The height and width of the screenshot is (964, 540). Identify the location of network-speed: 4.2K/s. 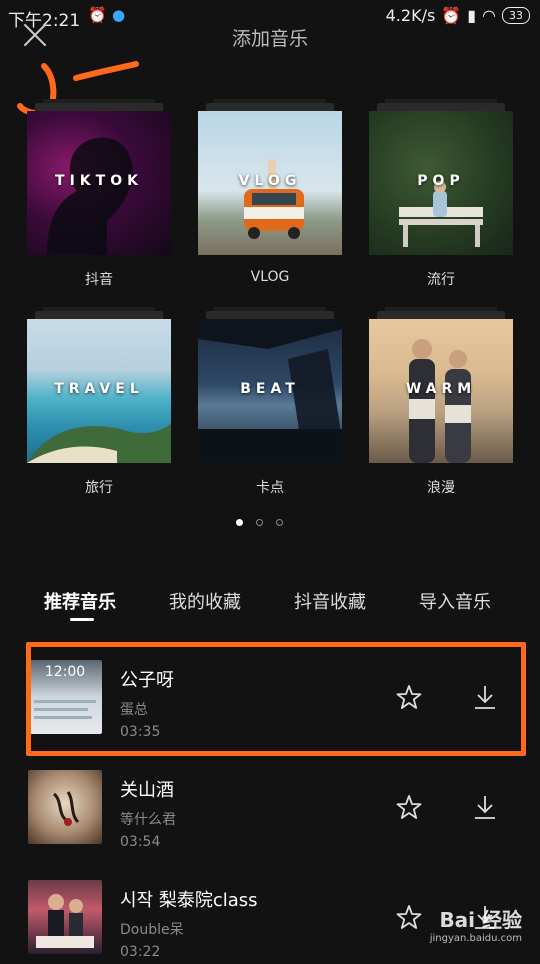
(410, 15).